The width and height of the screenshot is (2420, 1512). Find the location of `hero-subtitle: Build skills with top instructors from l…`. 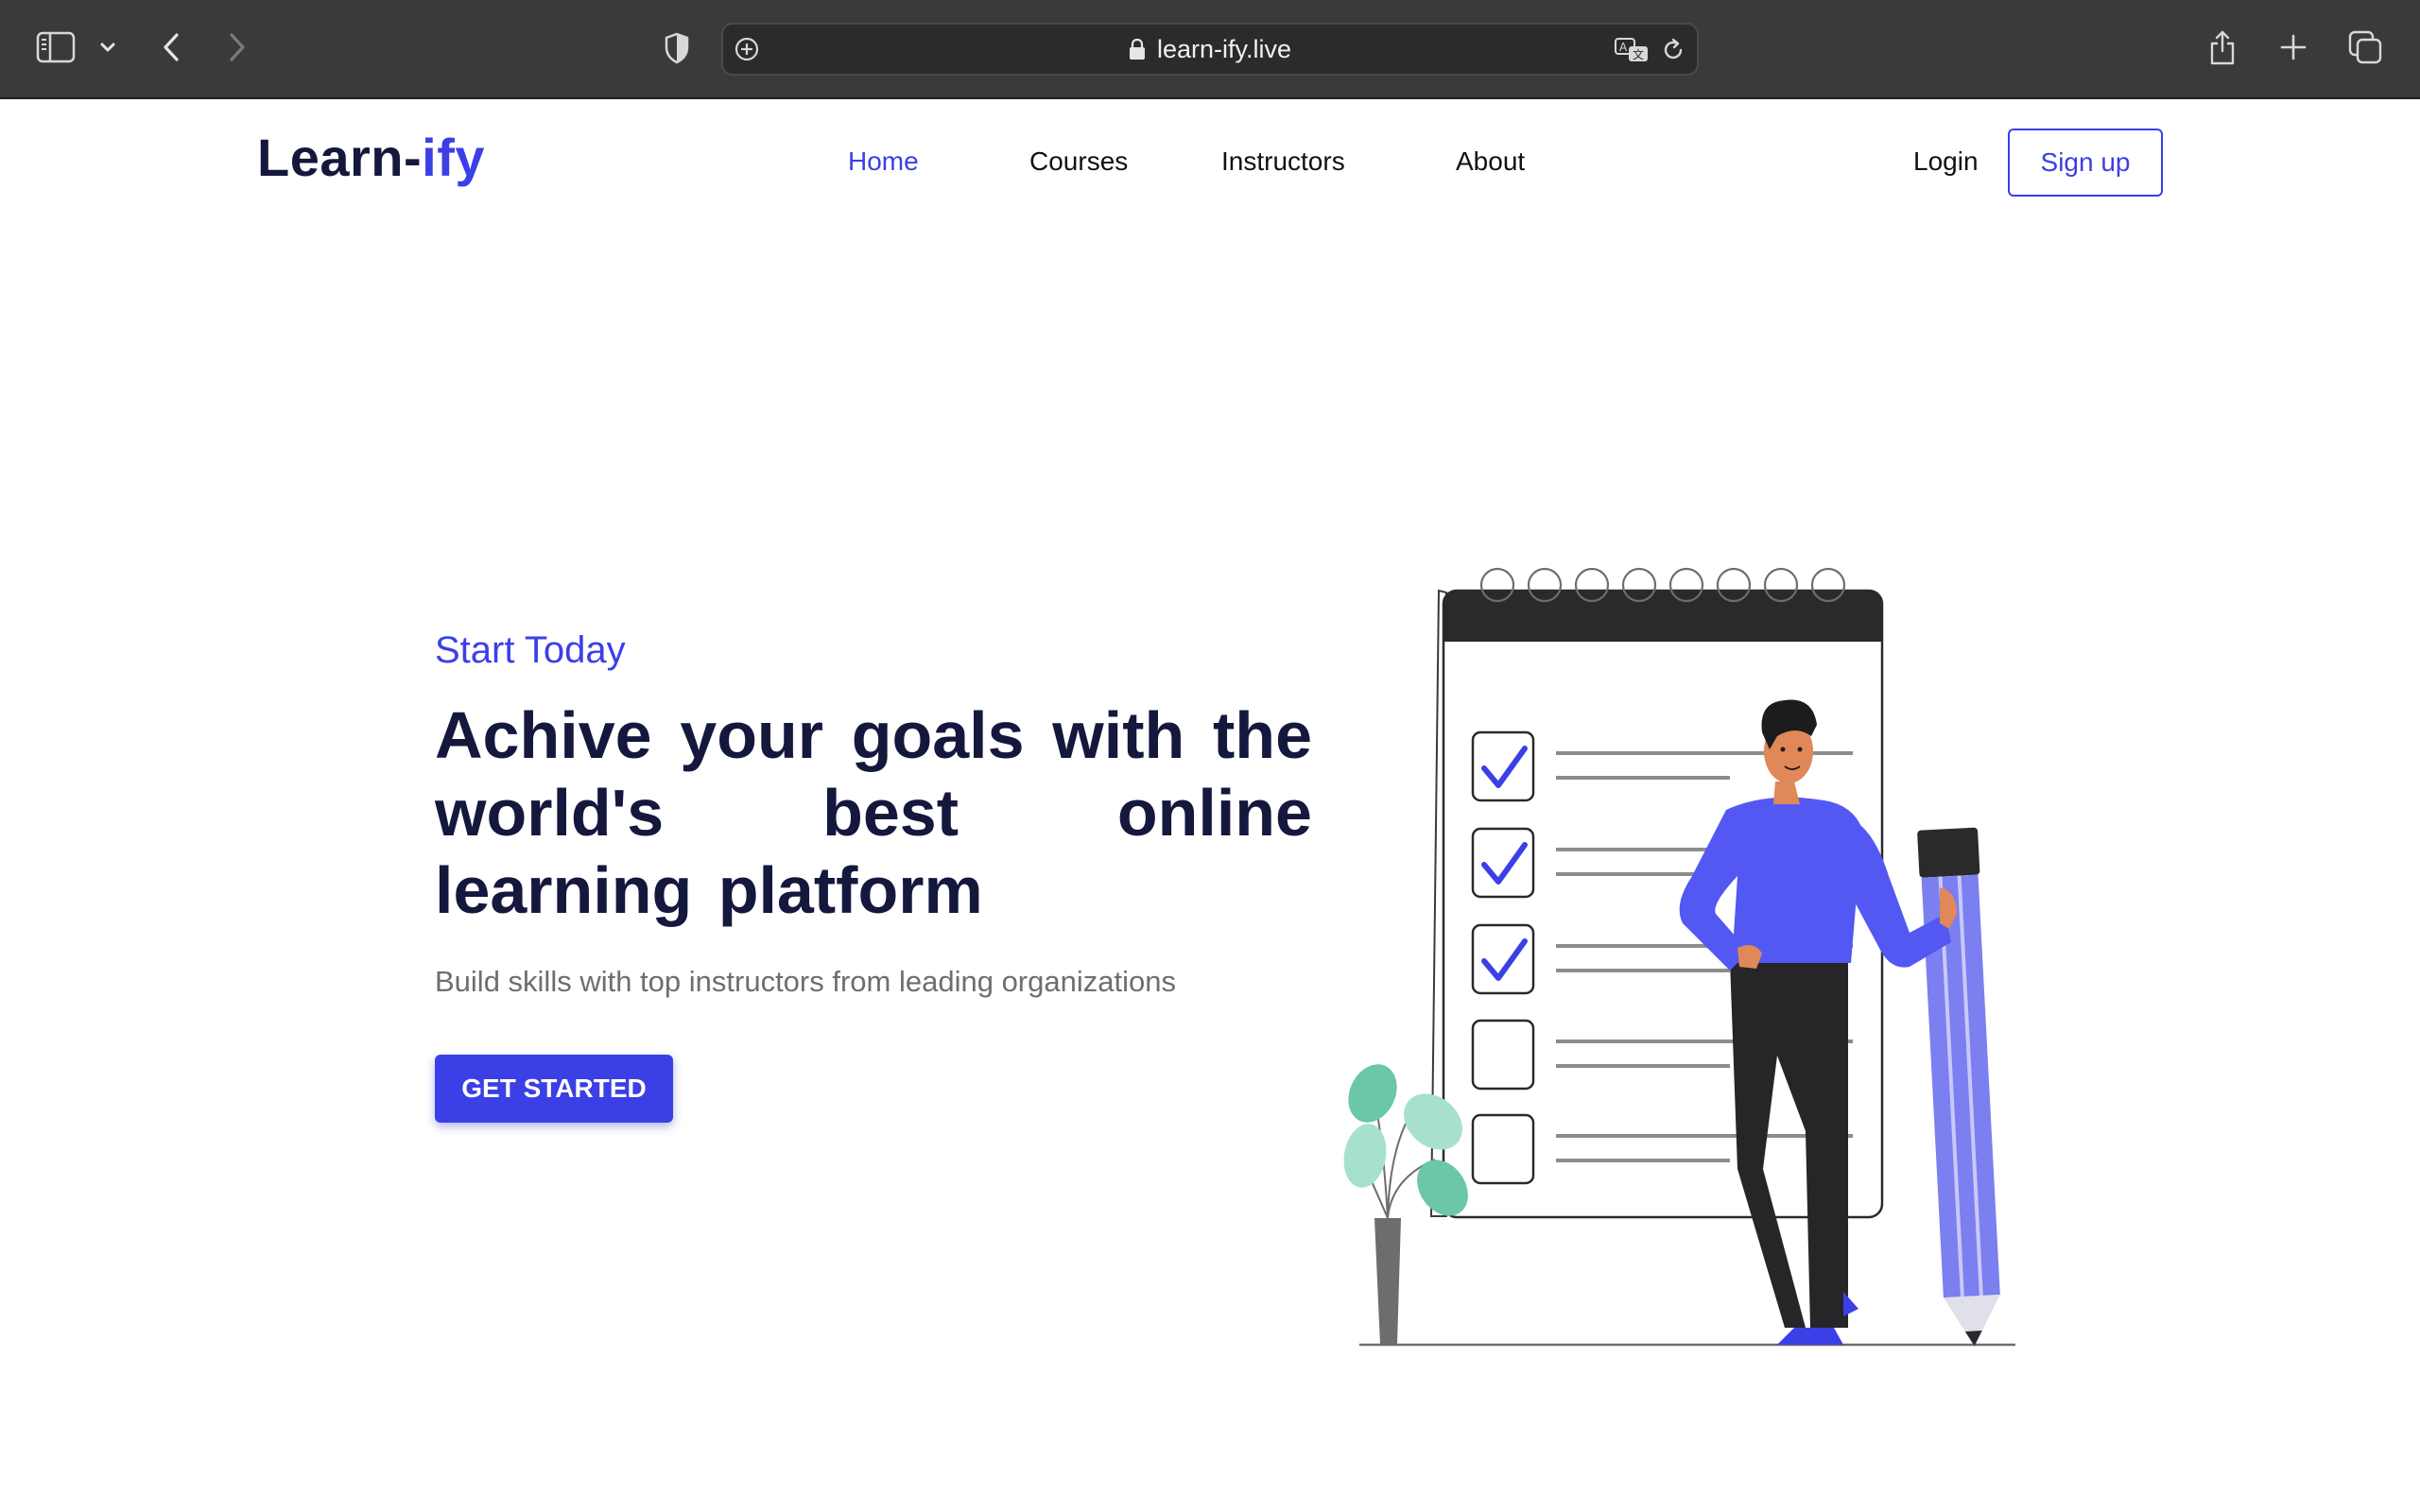

hero-subtitle: Build skills with top instructors from l… is located at coordinates (806, 981).